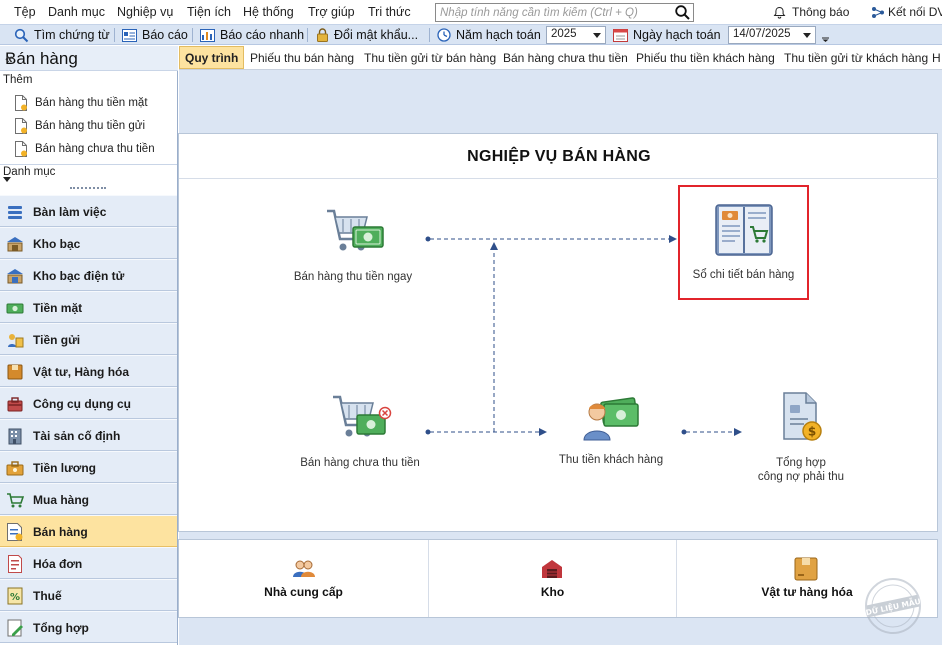  Describe the element at coordinates (88, 499) in the screenshot. I see `nav-item-purchase: Mua hàng` at that location.